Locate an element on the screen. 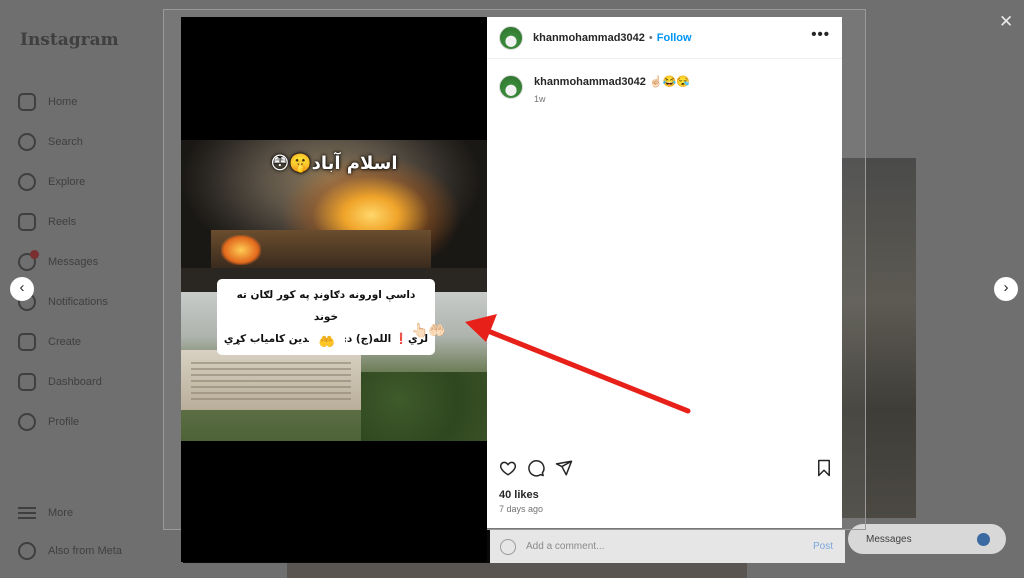  sidebar-bottom: More Also from Meta is located at coordinates (70, 532).